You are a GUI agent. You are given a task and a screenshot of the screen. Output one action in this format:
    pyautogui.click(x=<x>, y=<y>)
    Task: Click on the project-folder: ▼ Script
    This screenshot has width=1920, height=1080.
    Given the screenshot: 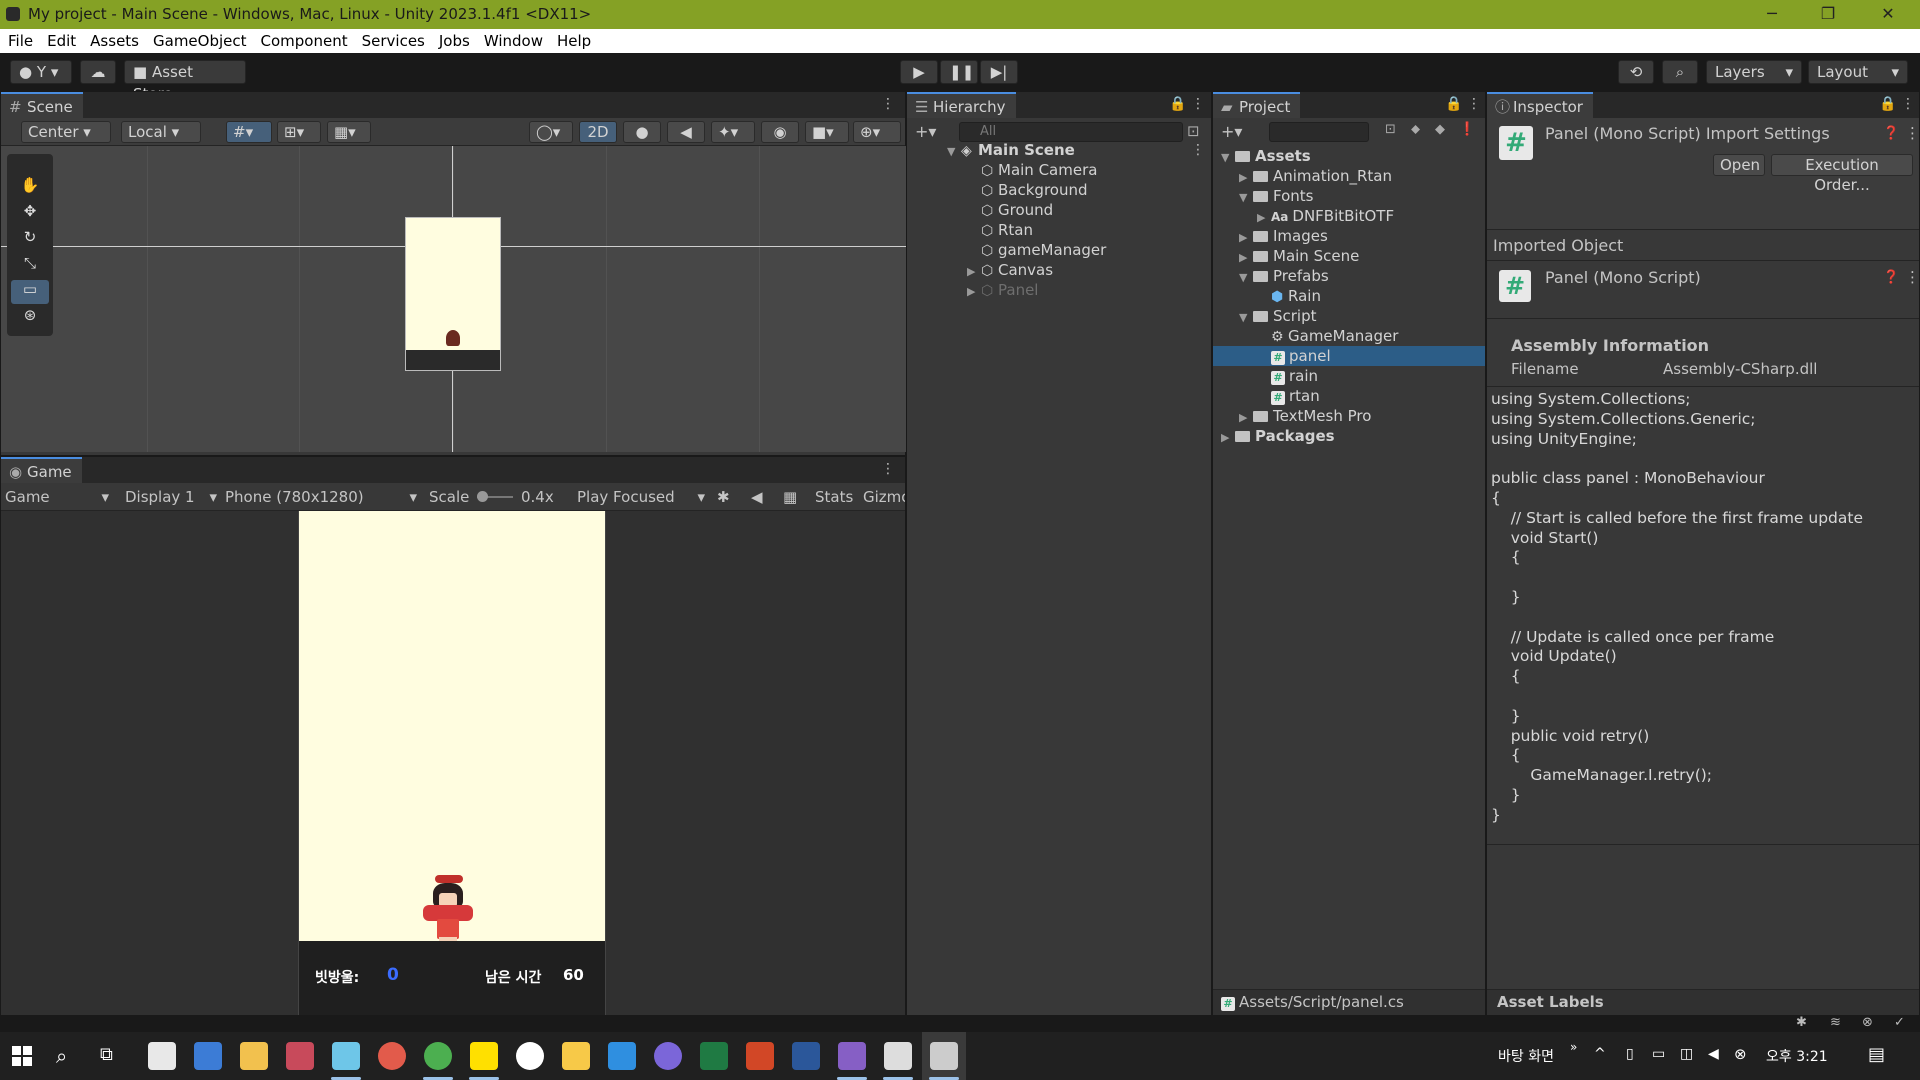 What is the action you would take?
    pyautogui.click(x=1278, y=316)
    